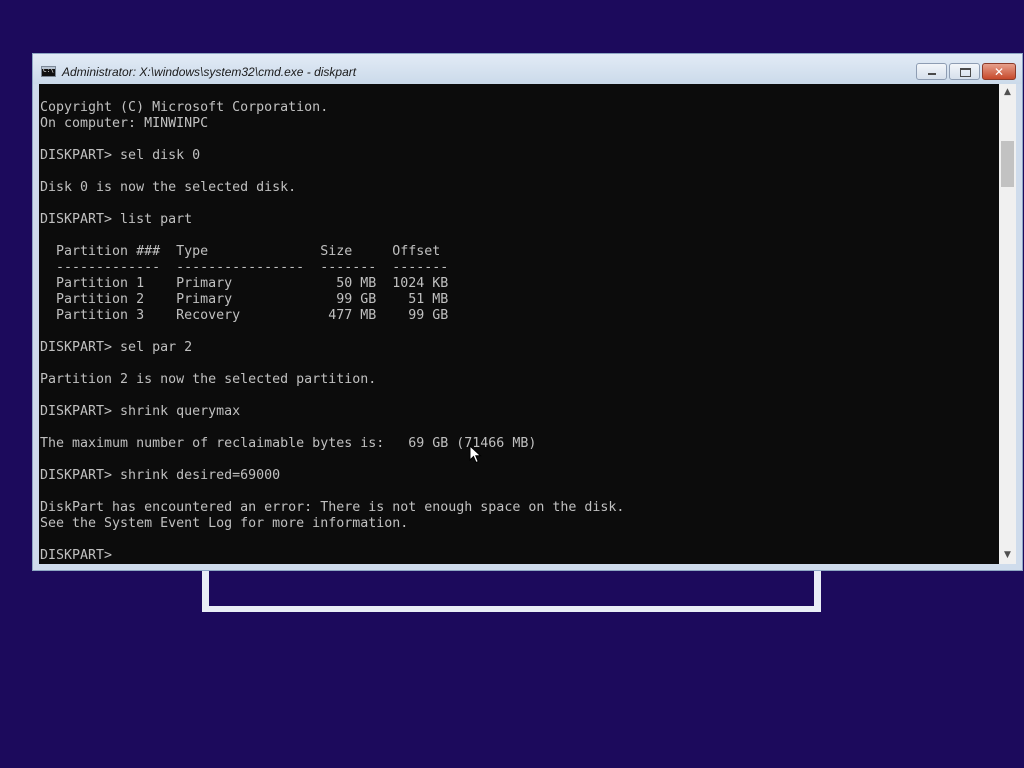  What do you see at coordinates (124, 123) in the screenshot?
I see `console-line: On computer: MINWINPC` at bounding box center [124, 123].